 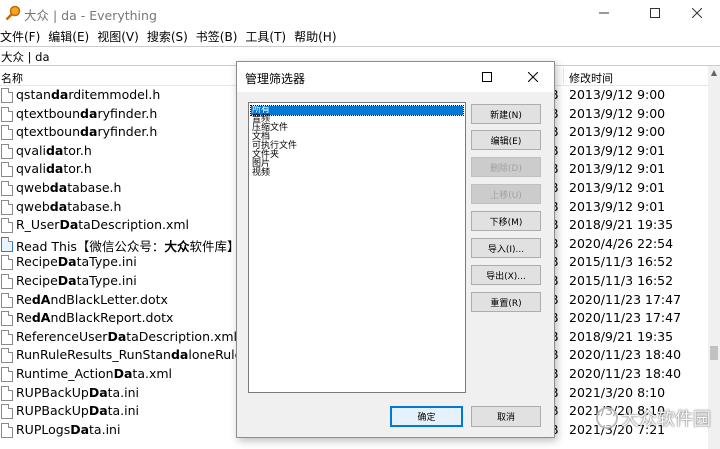 I want to click on file-name: qvalidator.h, so click(x=54, y=168).